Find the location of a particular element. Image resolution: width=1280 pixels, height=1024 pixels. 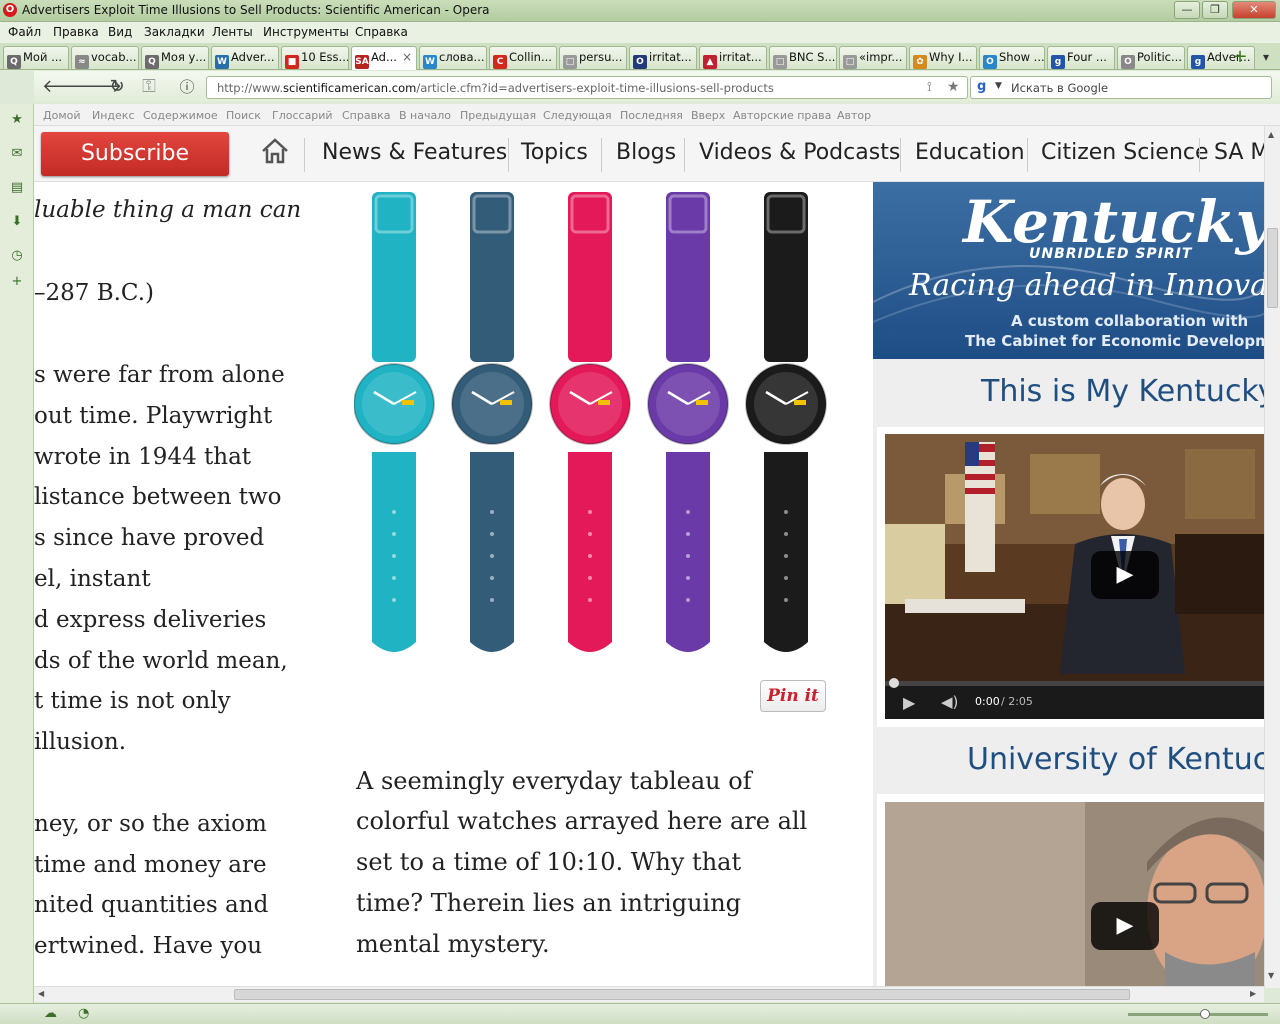

nav-education: Education is located at coordinates (970, 152).